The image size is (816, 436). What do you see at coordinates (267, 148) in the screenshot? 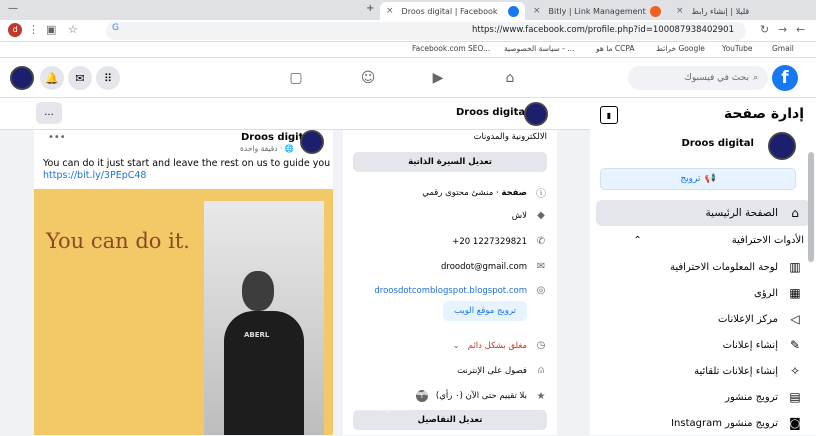
I see `post-time: دقيقة واحدة · 🌐` at bounding box center [267, 148].